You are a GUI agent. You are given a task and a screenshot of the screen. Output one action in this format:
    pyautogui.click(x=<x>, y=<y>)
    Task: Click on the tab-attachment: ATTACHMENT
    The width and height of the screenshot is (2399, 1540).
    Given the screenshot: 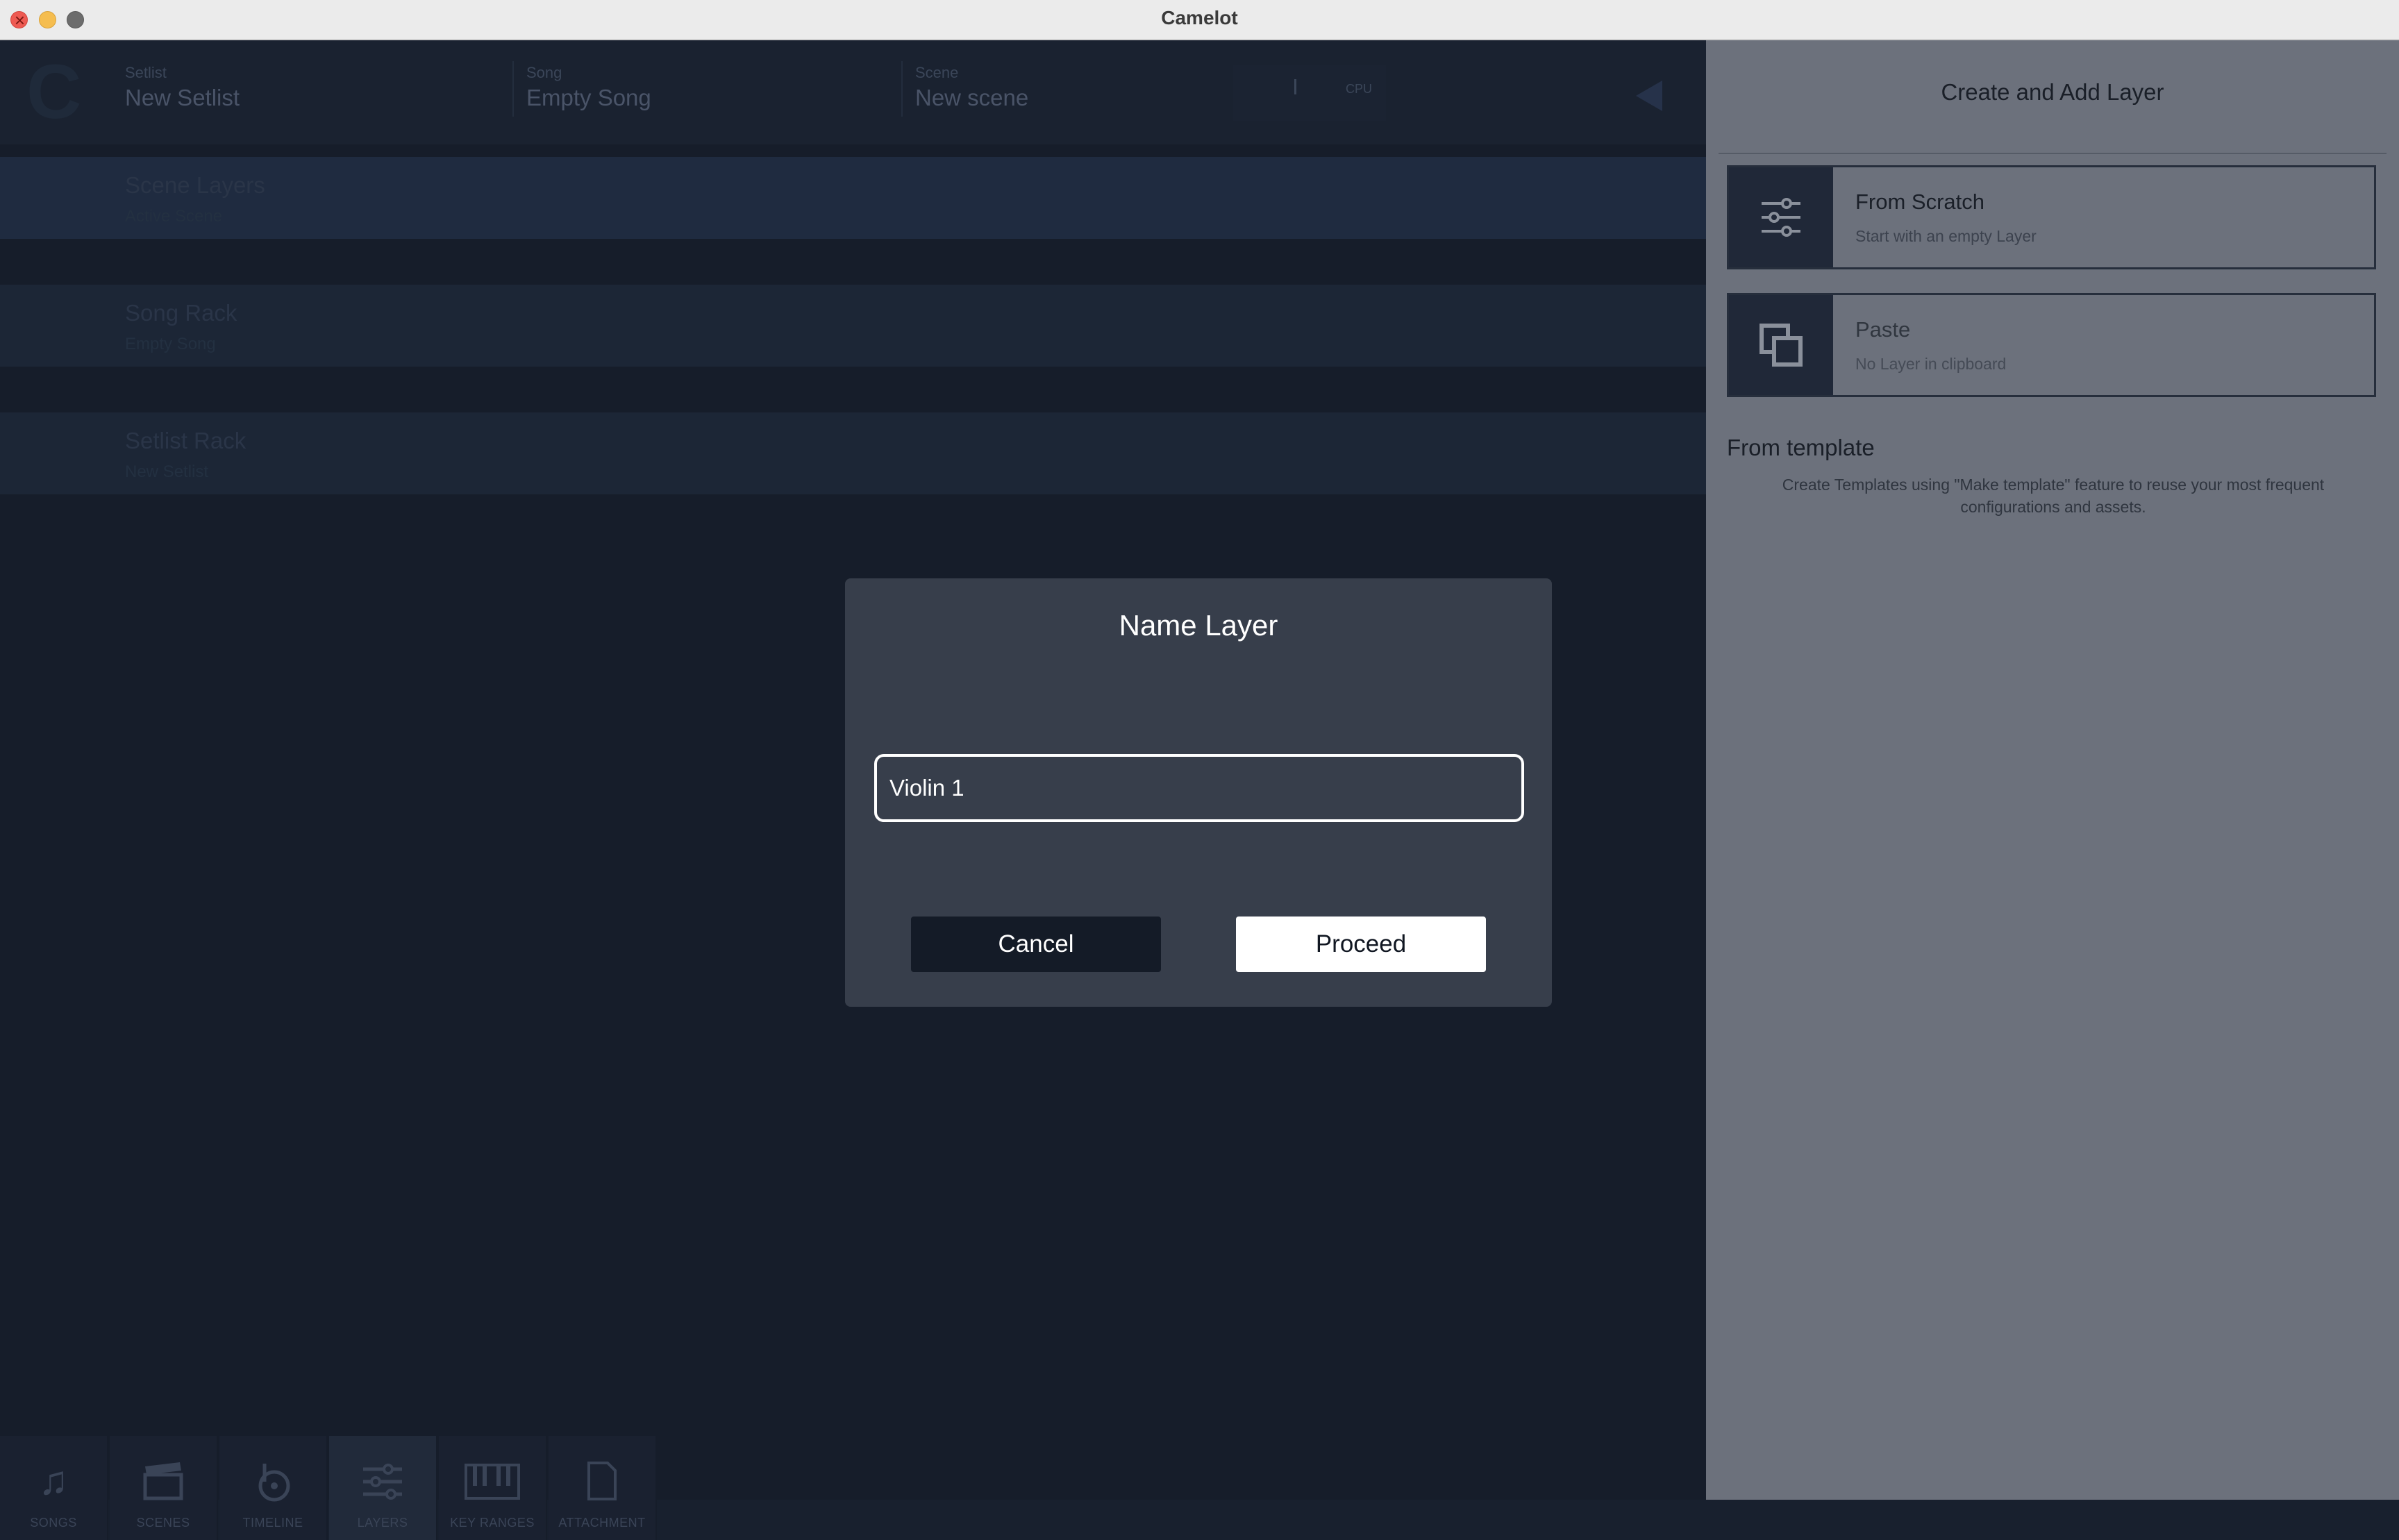 What is the action you would take?
    pyautogui.click(x=603, y=1488)
    